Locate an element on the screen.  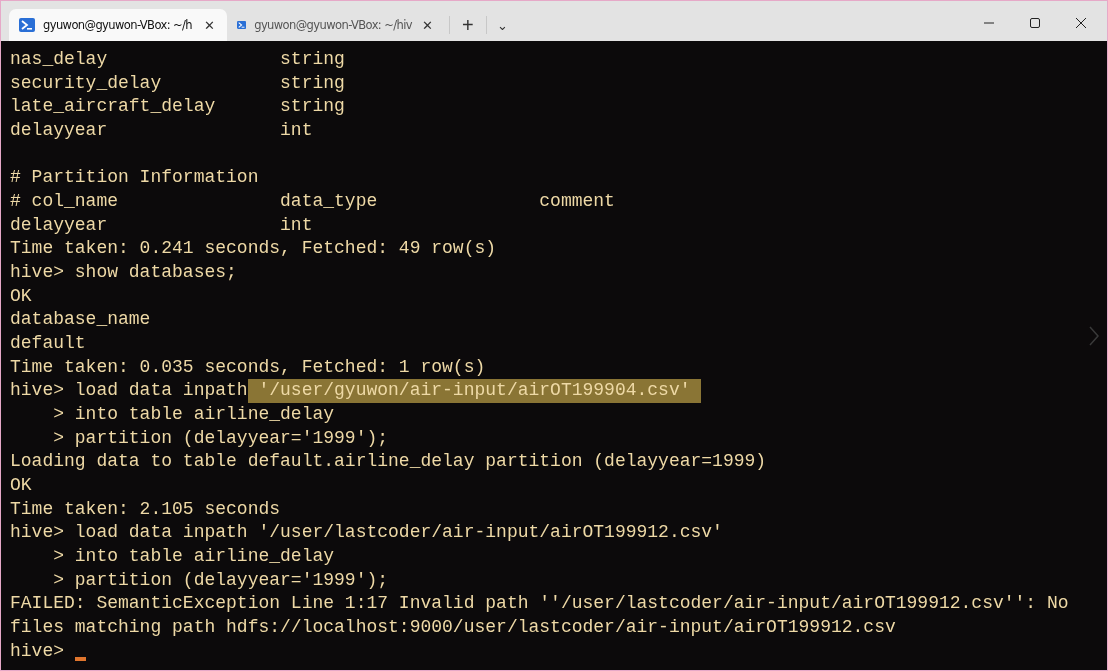
terminal-line: files matching path hdfs://localhost:9000/user/lastcoder/air-input/airOT199912.csv is located at coordinates (453, 628).